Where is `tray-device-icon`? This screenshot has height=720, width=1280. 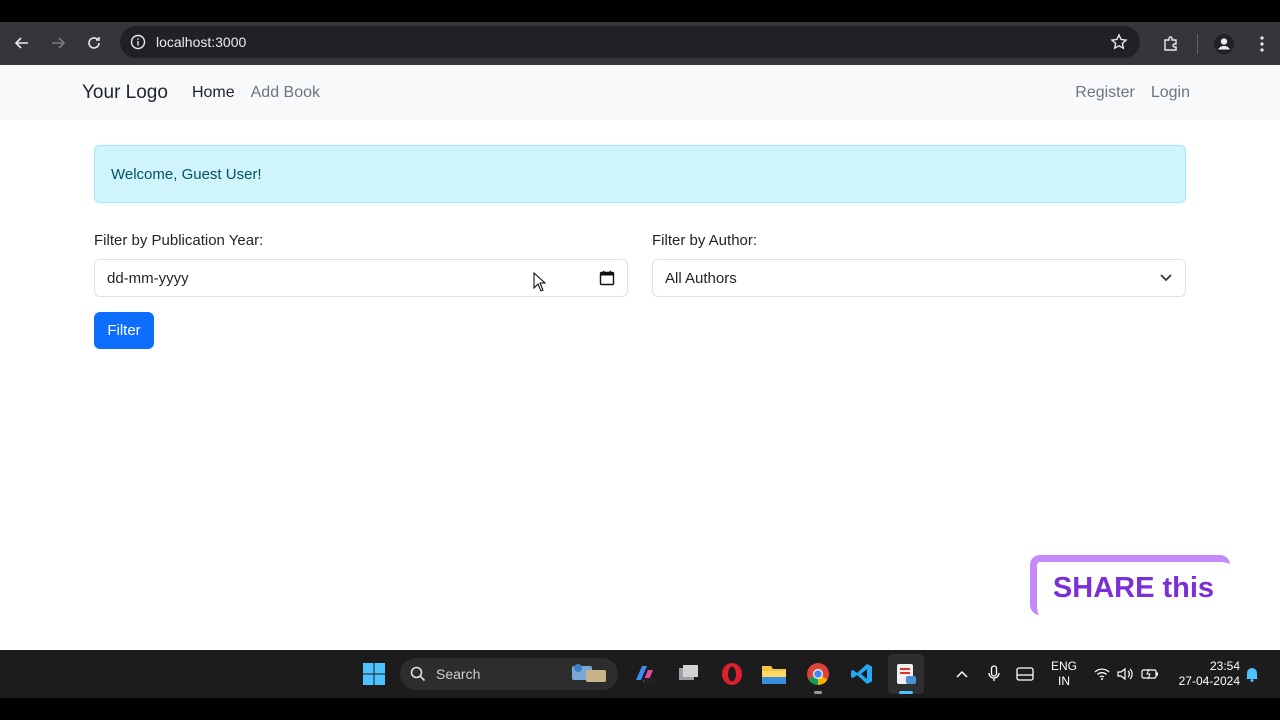 tray-device-icon is located at coordinates (1025, 674).